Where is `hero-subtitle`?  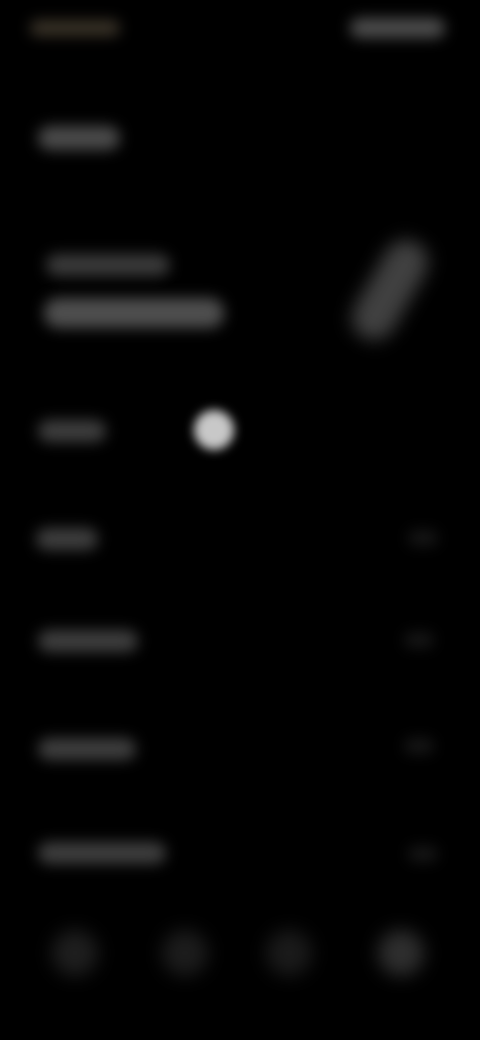
hero-subtitle is located at coordinates (108, 265).